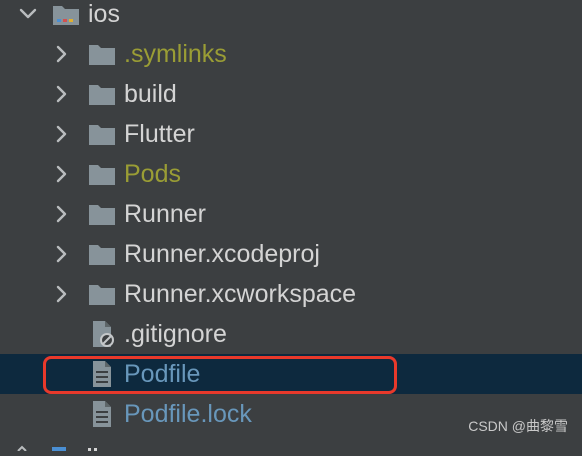  What do you see at coordinates (159, 134) in the screenshot?
I see `tree-label-flutter: Flutter` at bounding box center [159, 134].